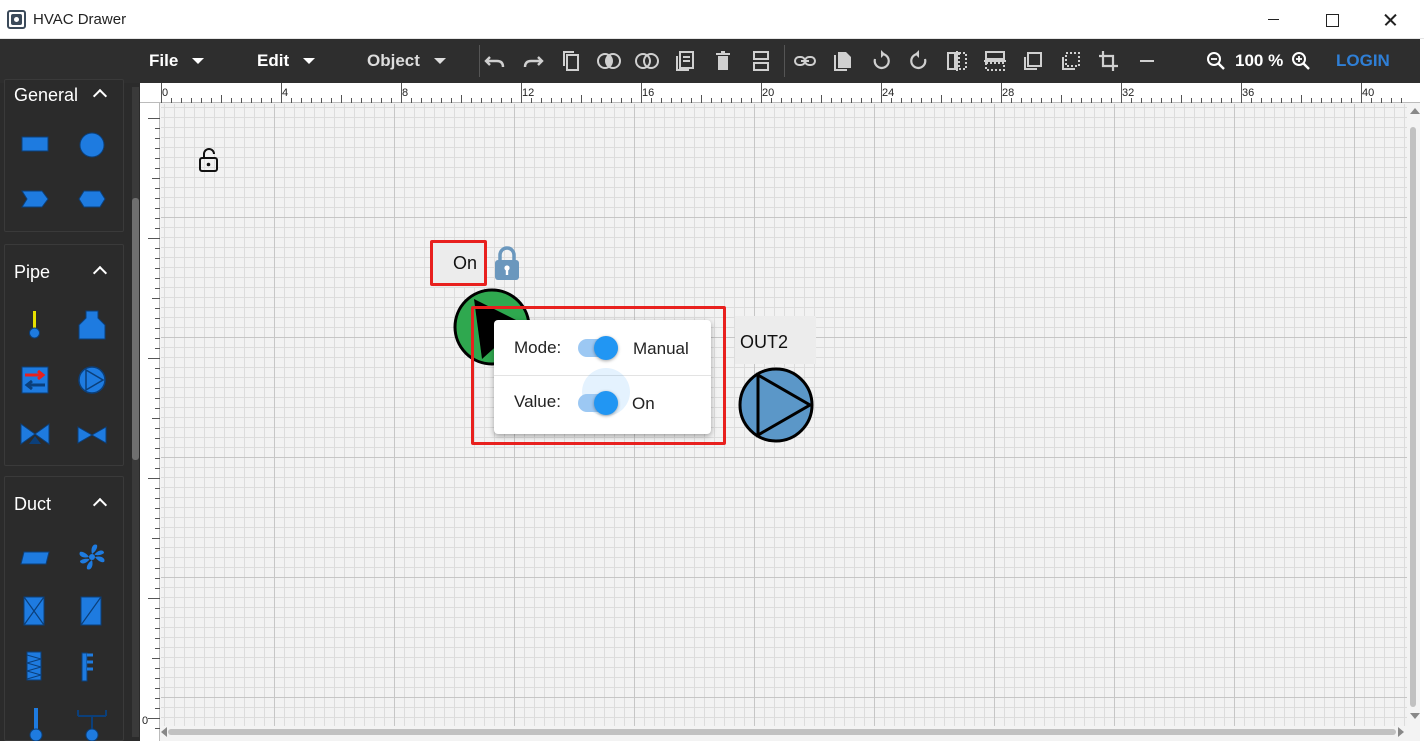 The image size is (1424, 741). Describe the element at coordinates (533, 61) in the screenshot. I see `redo-icon` at that location.